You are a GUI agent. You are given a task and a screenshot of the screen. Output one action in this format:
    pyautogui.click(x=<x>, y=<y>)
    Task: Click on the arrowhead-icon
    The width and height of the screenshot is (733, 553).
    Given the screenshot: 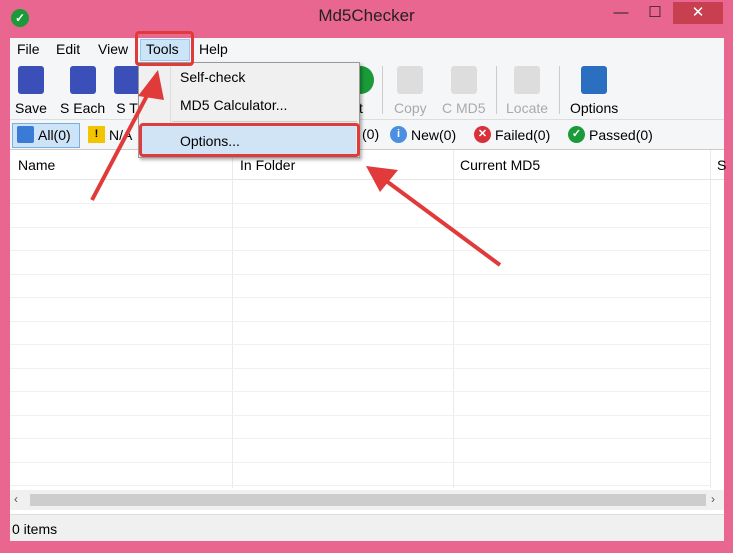 What is the action you would take?
    pyautogui.click(x=151, y=85)
    